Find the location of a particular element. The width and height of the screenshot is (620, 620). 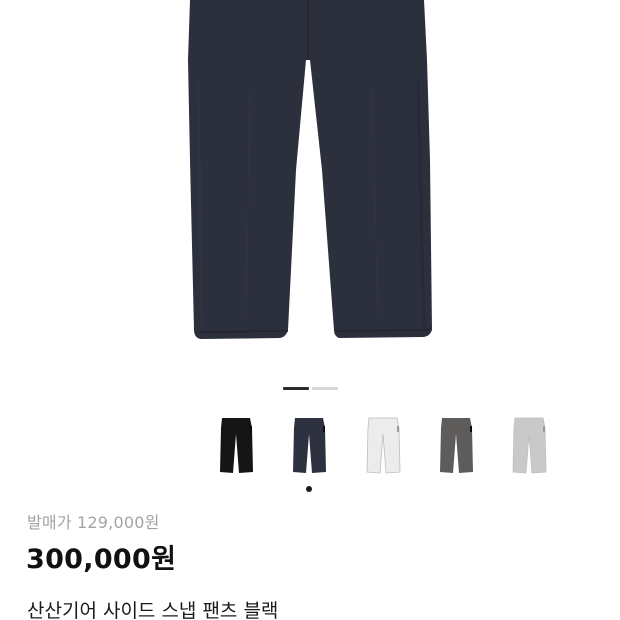

white-pants-thumb is located at coordinates (383, 446).